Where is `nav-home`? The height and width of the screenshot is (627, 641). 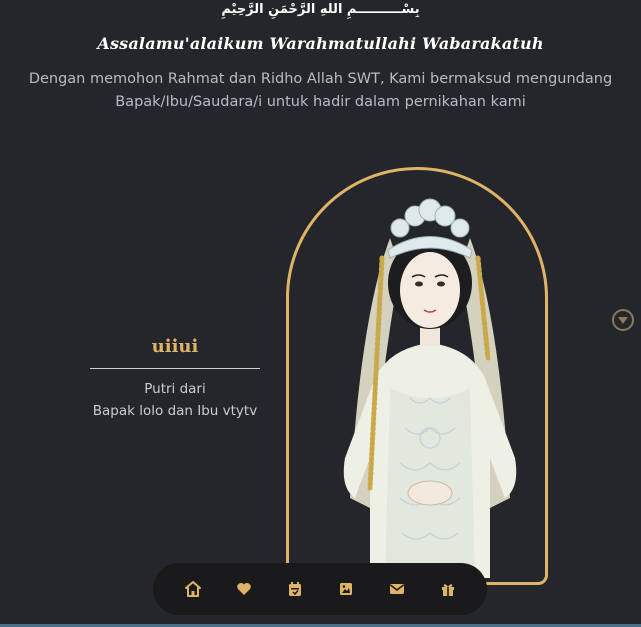 nav-home is located at coordinates (193, 589).